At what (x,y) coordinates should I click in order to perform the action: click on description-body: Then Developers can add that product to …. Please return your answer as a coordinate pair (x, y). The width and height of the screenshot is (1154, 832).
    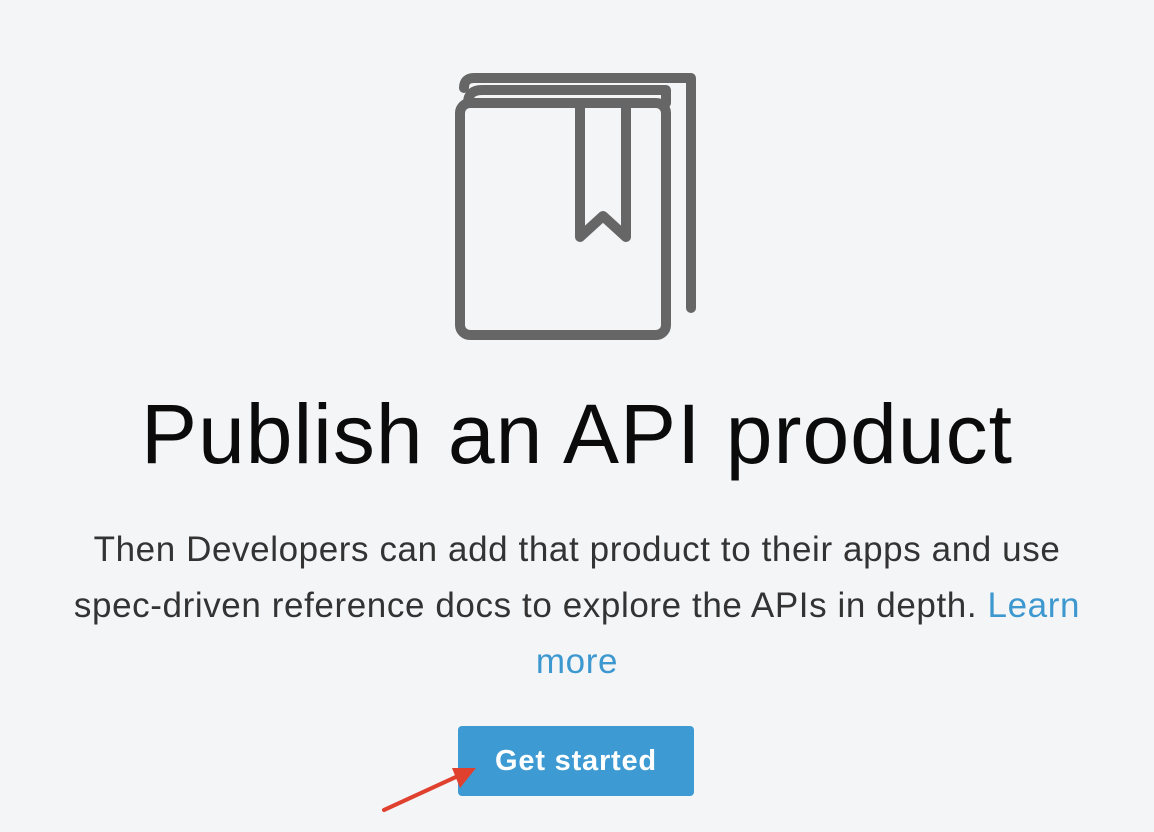
    Looking at the image, I should click on (567, 577).